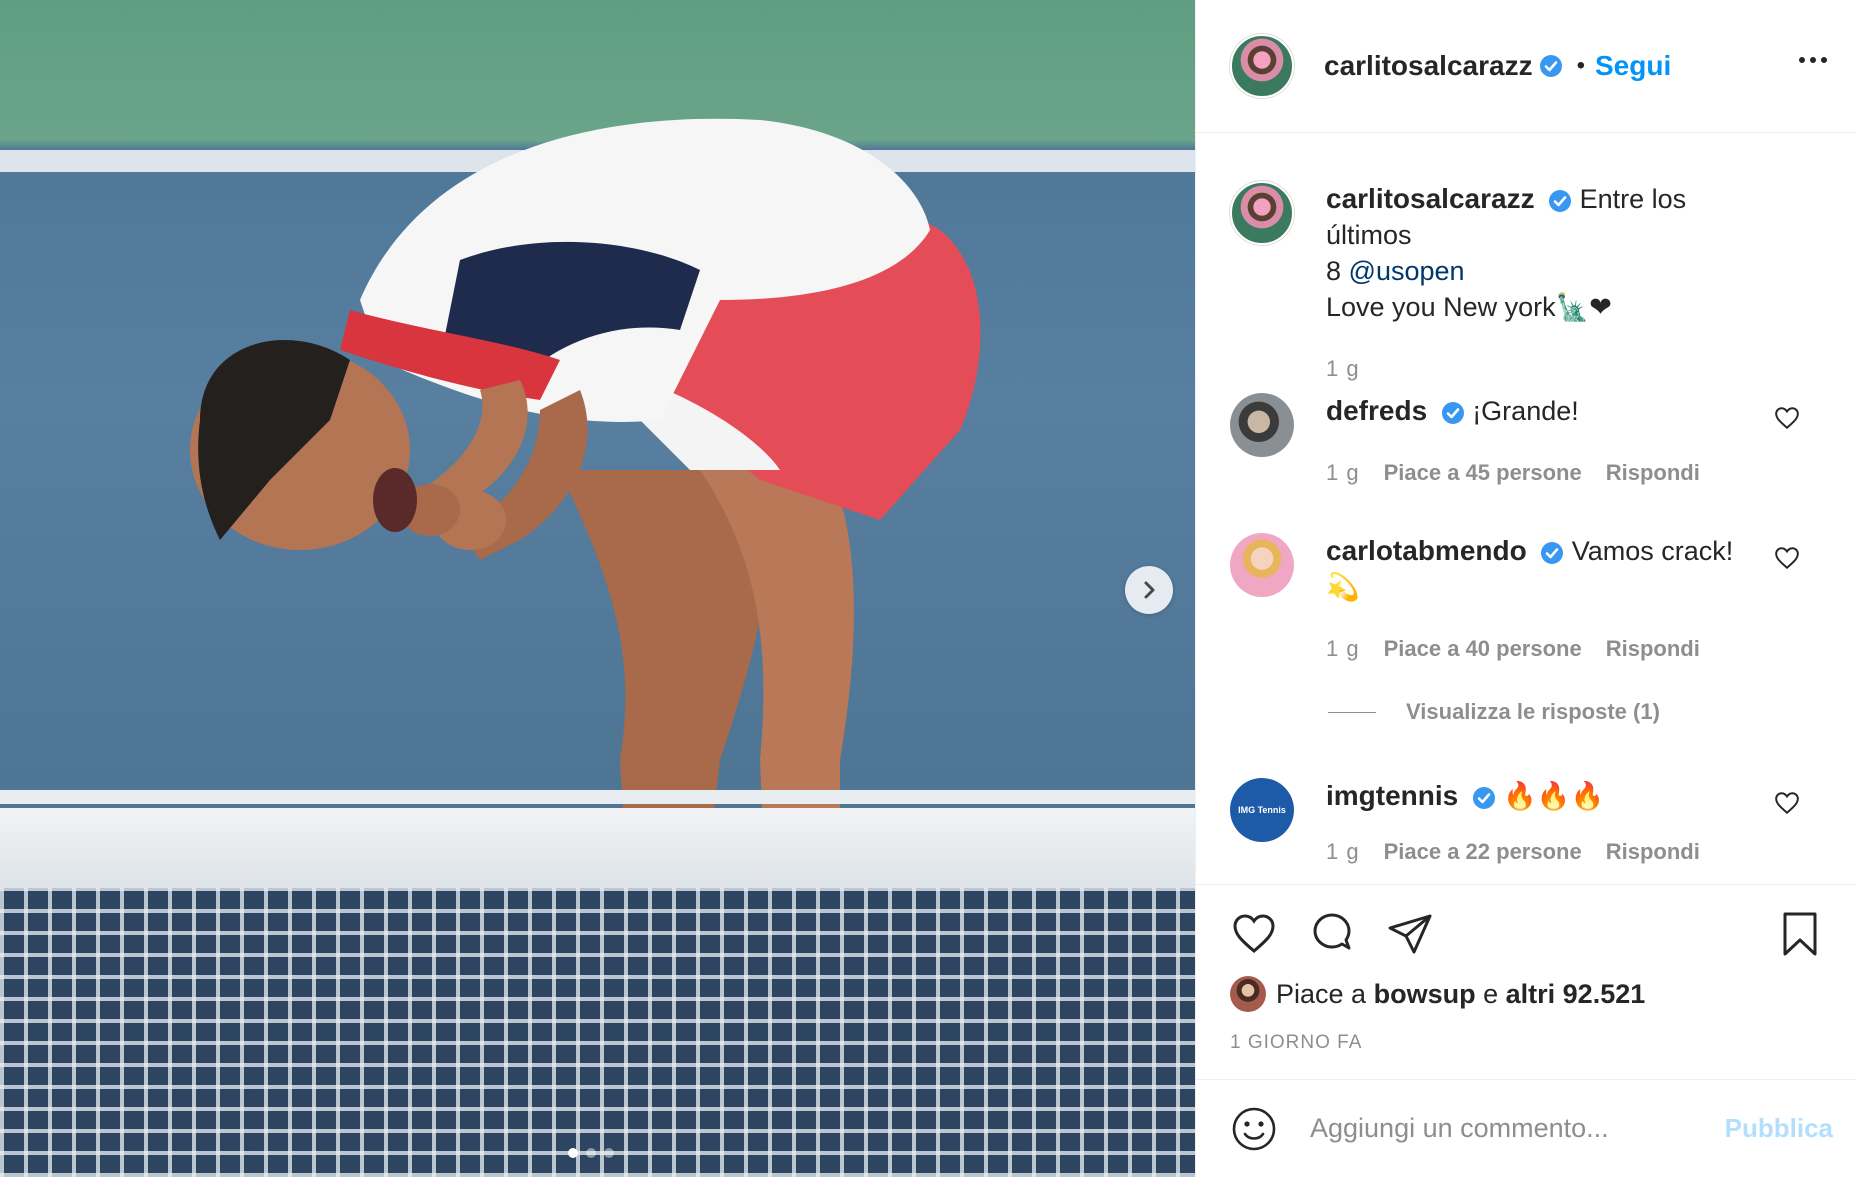 The width and height of the screenshot is (1856, 1177). What do you see at coordinates (1469, 307) in the screenshot?
I see `caption-text-line3: Love you New york🗽❤` at bounding box center [1469, 307].